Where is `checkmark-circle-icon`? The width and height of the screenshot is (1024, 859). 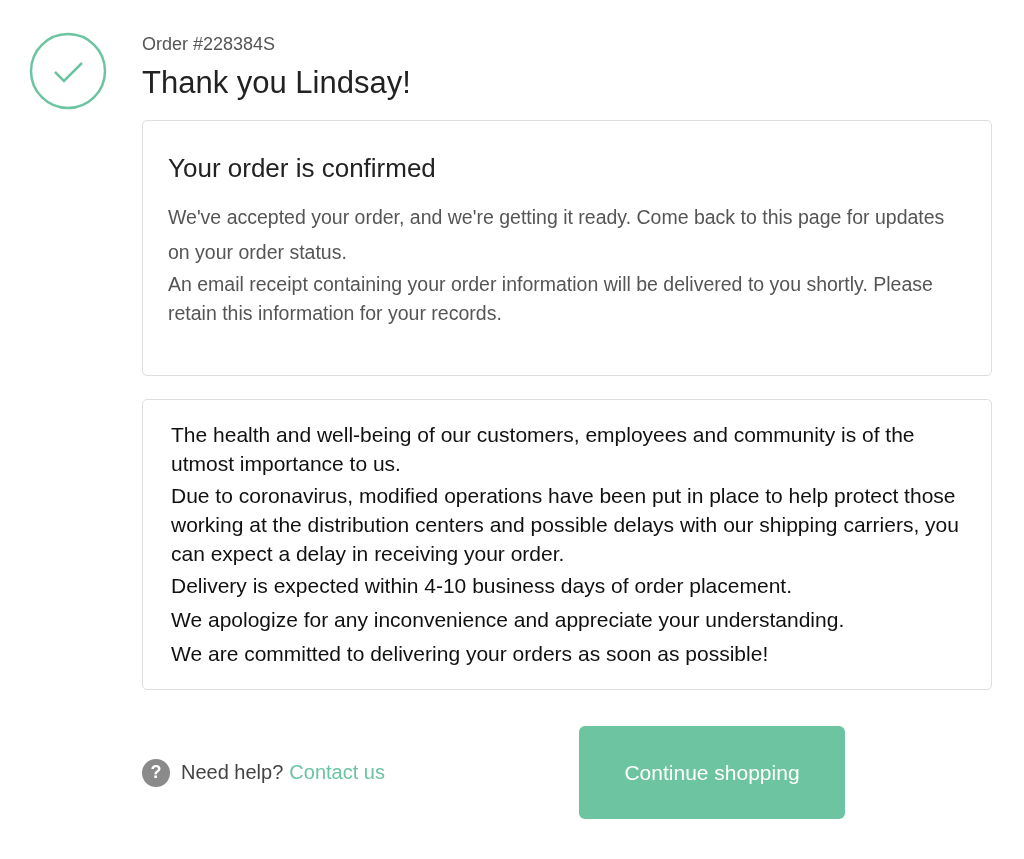 checkmark-circle-icon is located at coordinates (68, 71).